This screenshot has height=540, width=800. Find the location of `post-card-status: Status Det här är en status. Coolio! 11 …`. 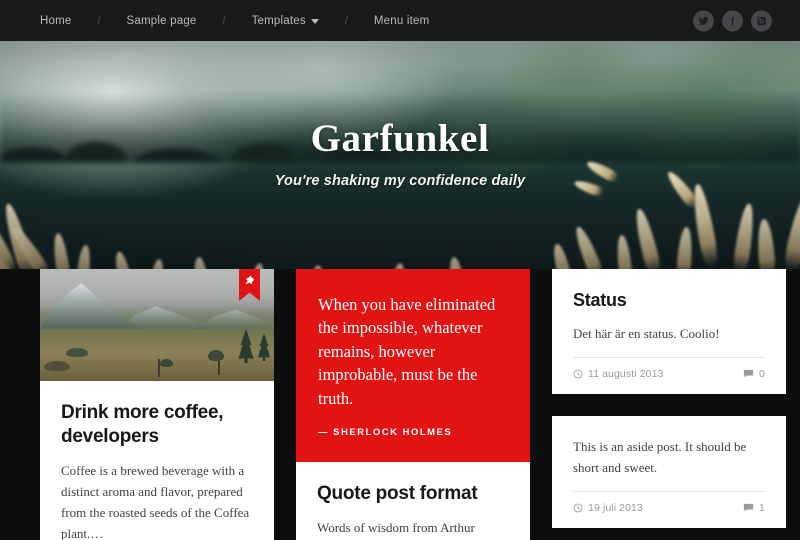

post-card-status: Status Det här är en status. Coolio! 11 … is located at coordinates (669, 331).